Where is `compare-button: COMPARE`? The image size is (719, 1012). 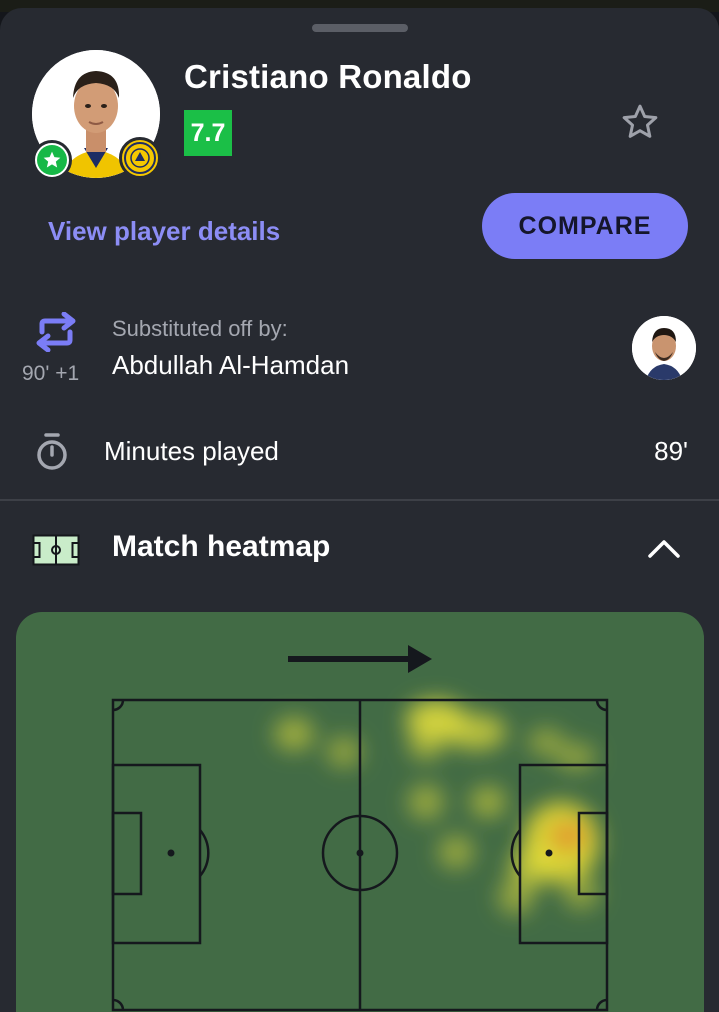
compare-button: COMPARE is located at coordinates (585, 226).